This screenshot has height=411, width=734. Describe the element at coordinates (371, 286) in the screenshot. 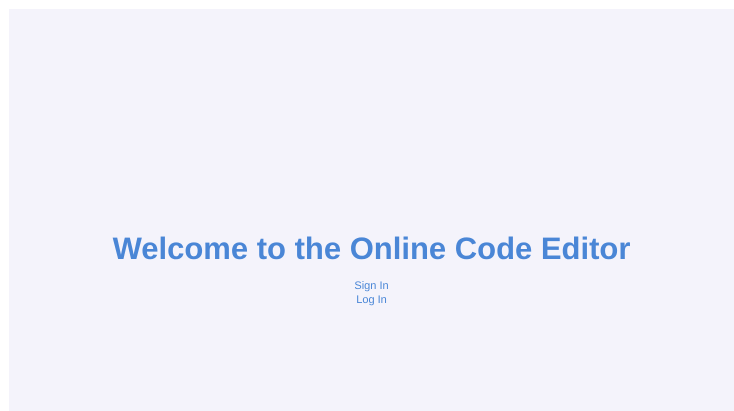

I see `auth-link: Sign In` at that location.